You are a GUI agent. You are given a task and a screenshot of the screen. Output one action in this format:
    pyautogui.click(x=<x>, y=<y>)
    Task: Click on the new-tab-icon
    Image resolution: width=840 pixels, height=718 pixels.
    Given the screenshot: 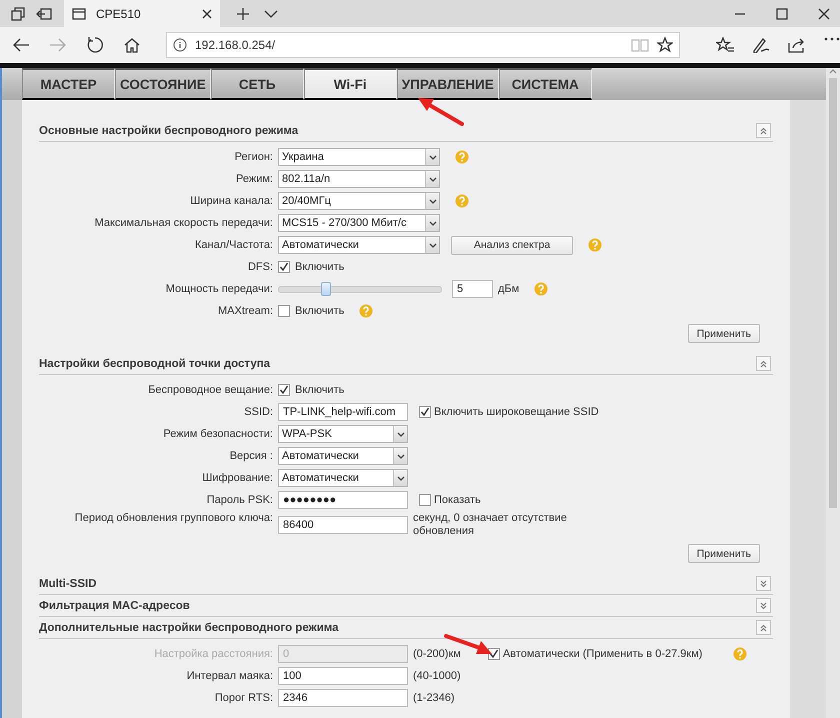 What is the action you would take?
    pyautogui.click(x=243, y=13)
    